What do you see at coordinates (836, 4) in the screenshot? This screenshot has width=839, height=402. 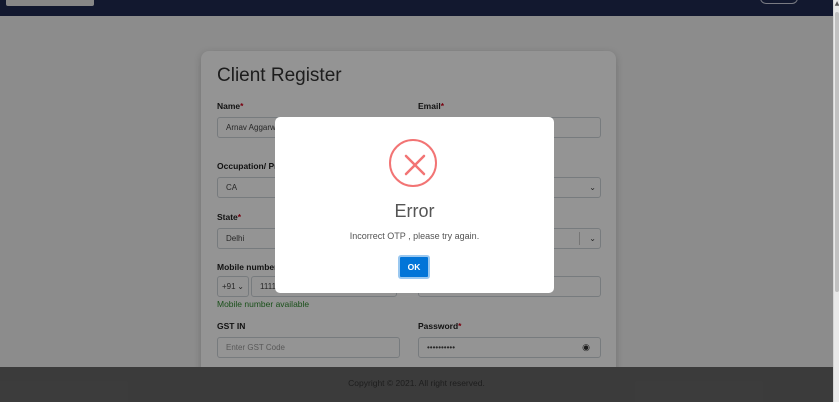 I see `scroll-up-icon: ▲` at bounding box center [836, 4].